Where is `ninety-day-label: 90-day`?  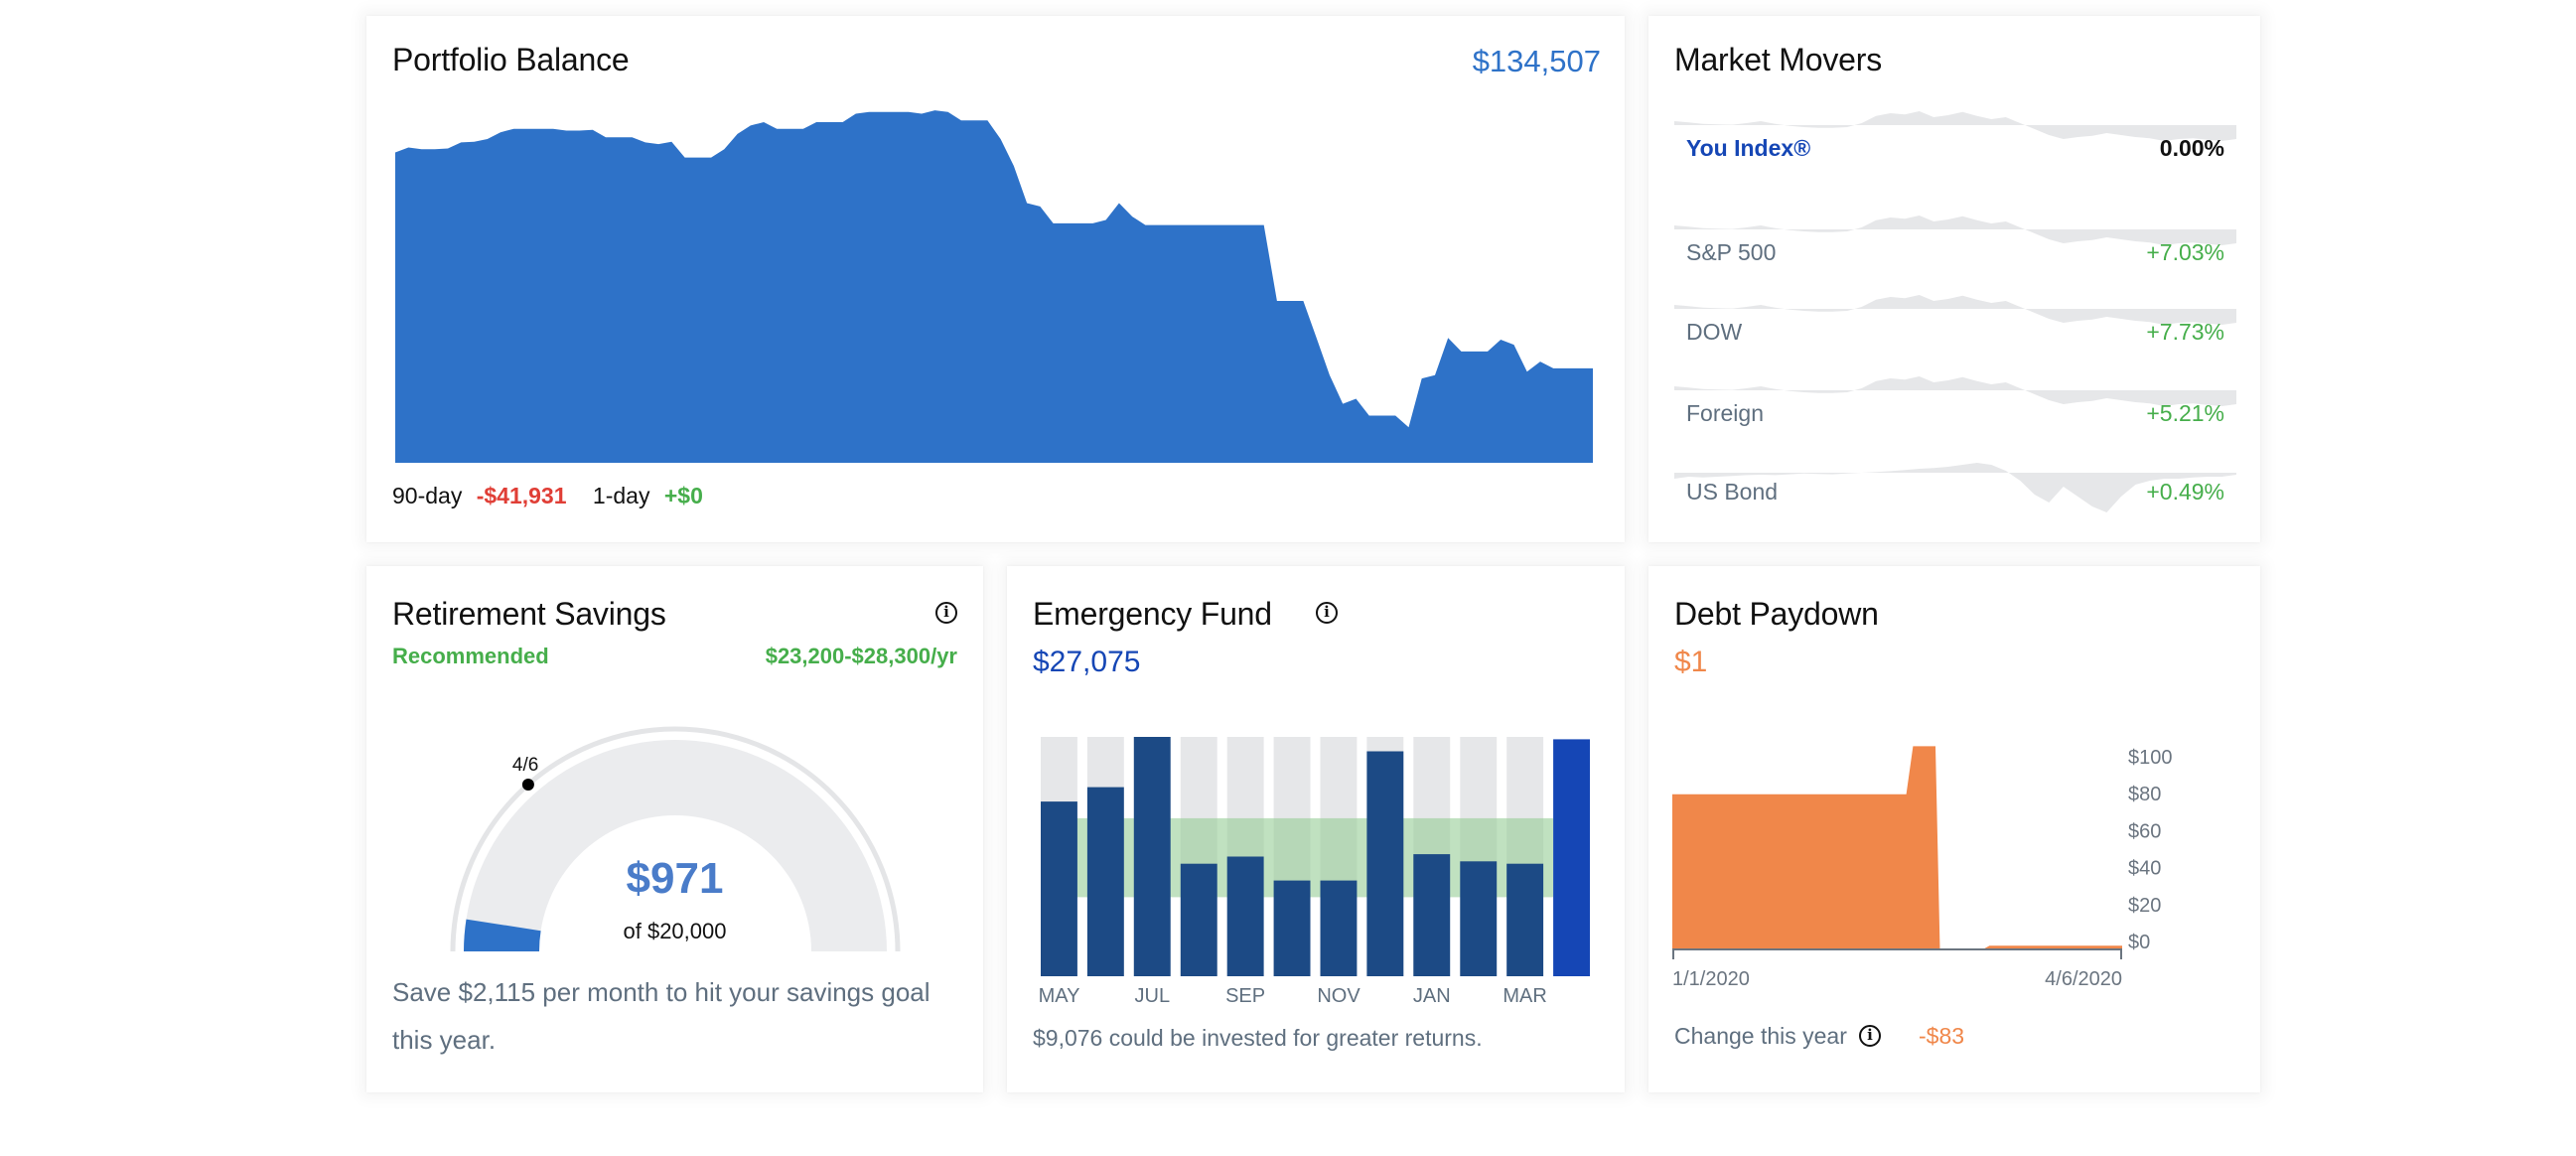 ninety-day-label: 90-day is located at coordinates (428, 496).